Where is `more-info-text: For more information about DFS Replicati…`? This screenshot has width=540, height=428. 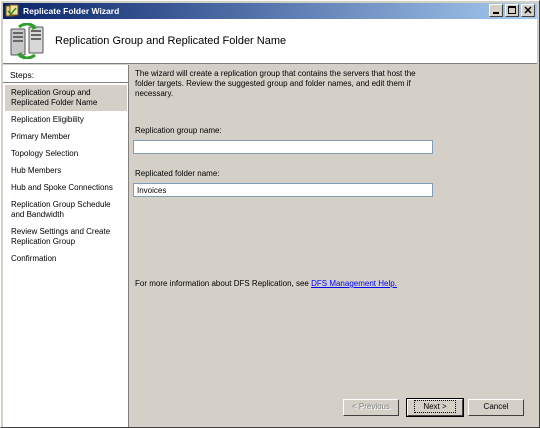
more-info-text: For more information about DFS Replicati… is located at coordinates (266, 283).